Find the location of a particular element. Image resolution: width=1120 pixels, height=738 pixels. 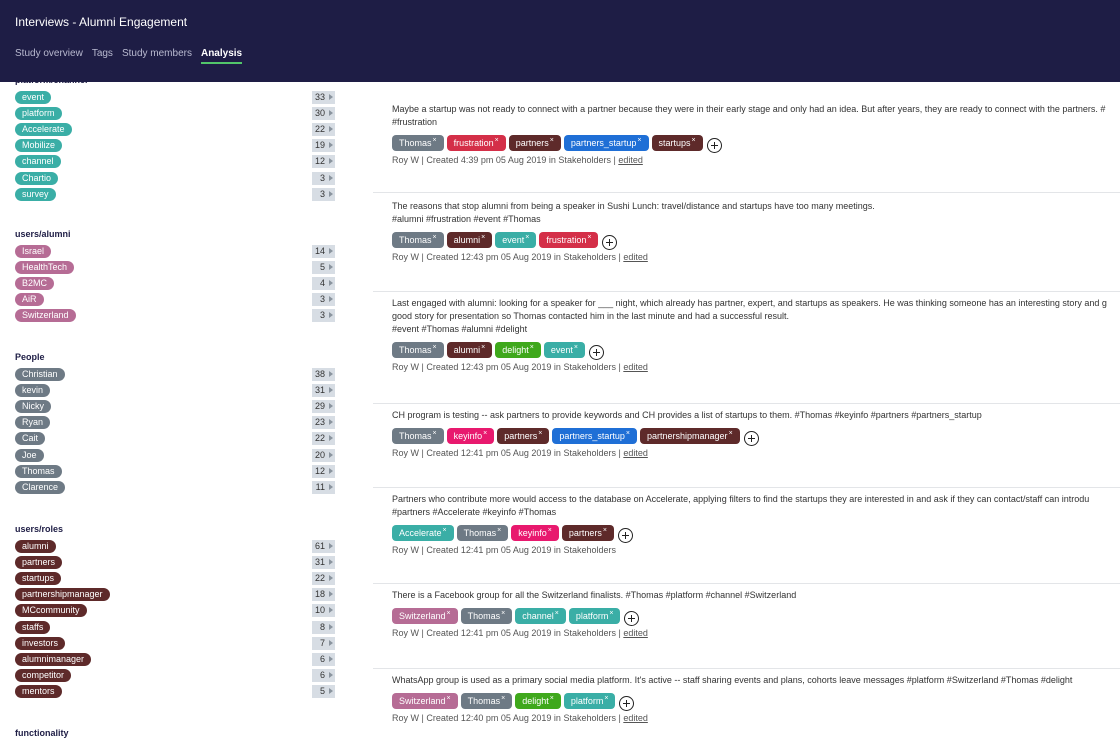

tag-chip: alumni× is located at coordinates (469, 240).